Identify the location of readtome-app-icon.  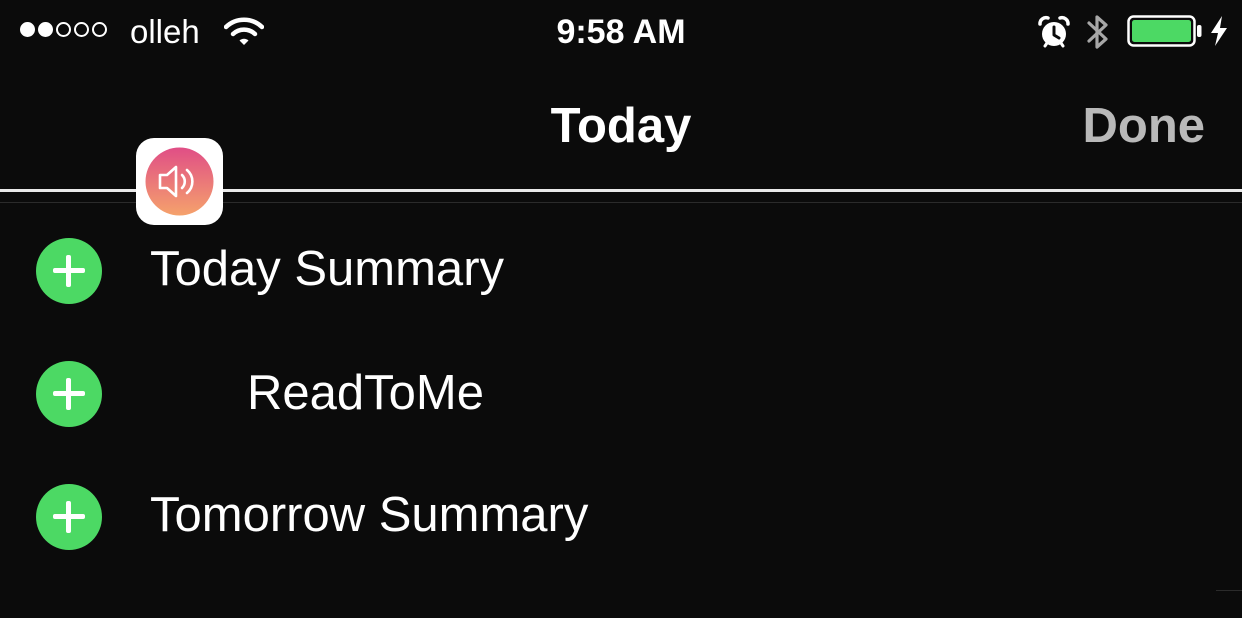
(179, 181).